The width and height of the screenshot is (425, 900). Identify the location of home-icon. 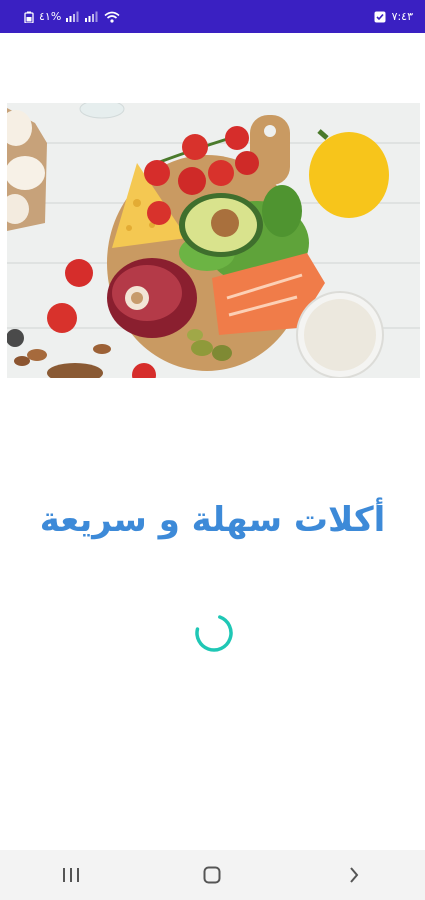
(212, 875).